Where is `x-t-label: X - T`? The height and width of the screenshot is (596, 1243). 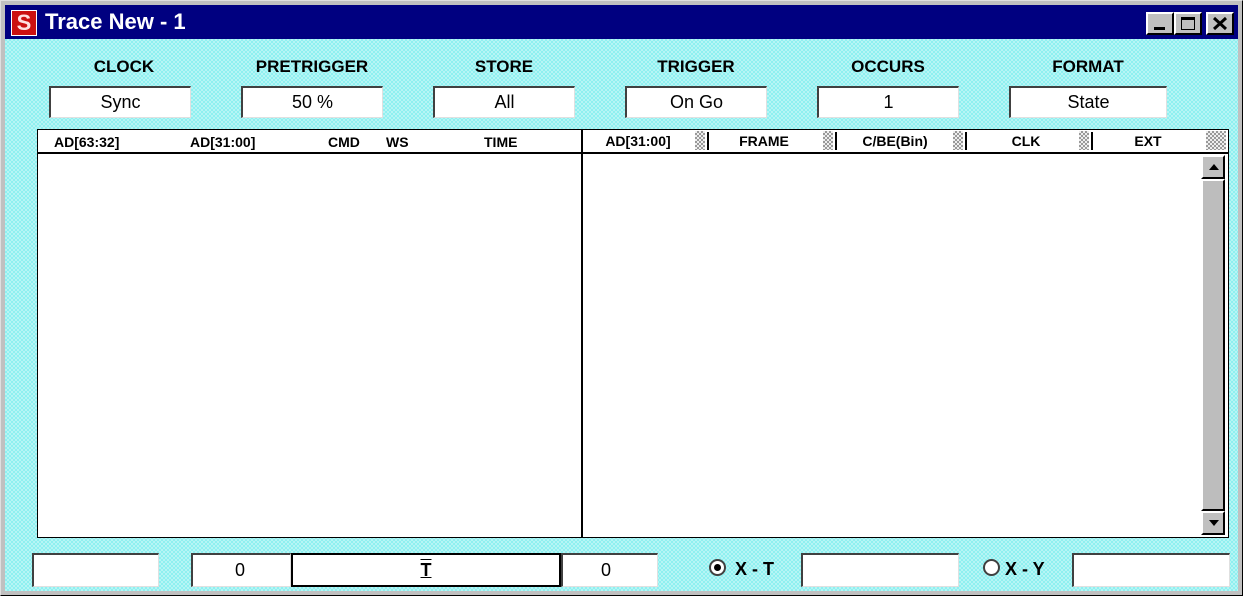 x-t-label: X - T is located at coordinates (754, 569).